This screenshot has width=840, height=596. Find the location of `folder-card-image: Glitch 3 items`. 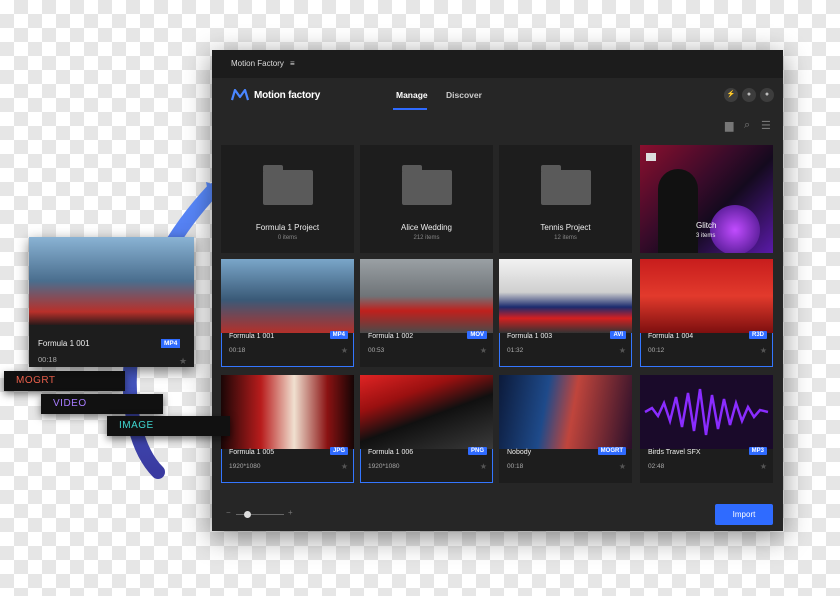

folder-card-image: Glitch 3 items is located at coordinates (706, 199).